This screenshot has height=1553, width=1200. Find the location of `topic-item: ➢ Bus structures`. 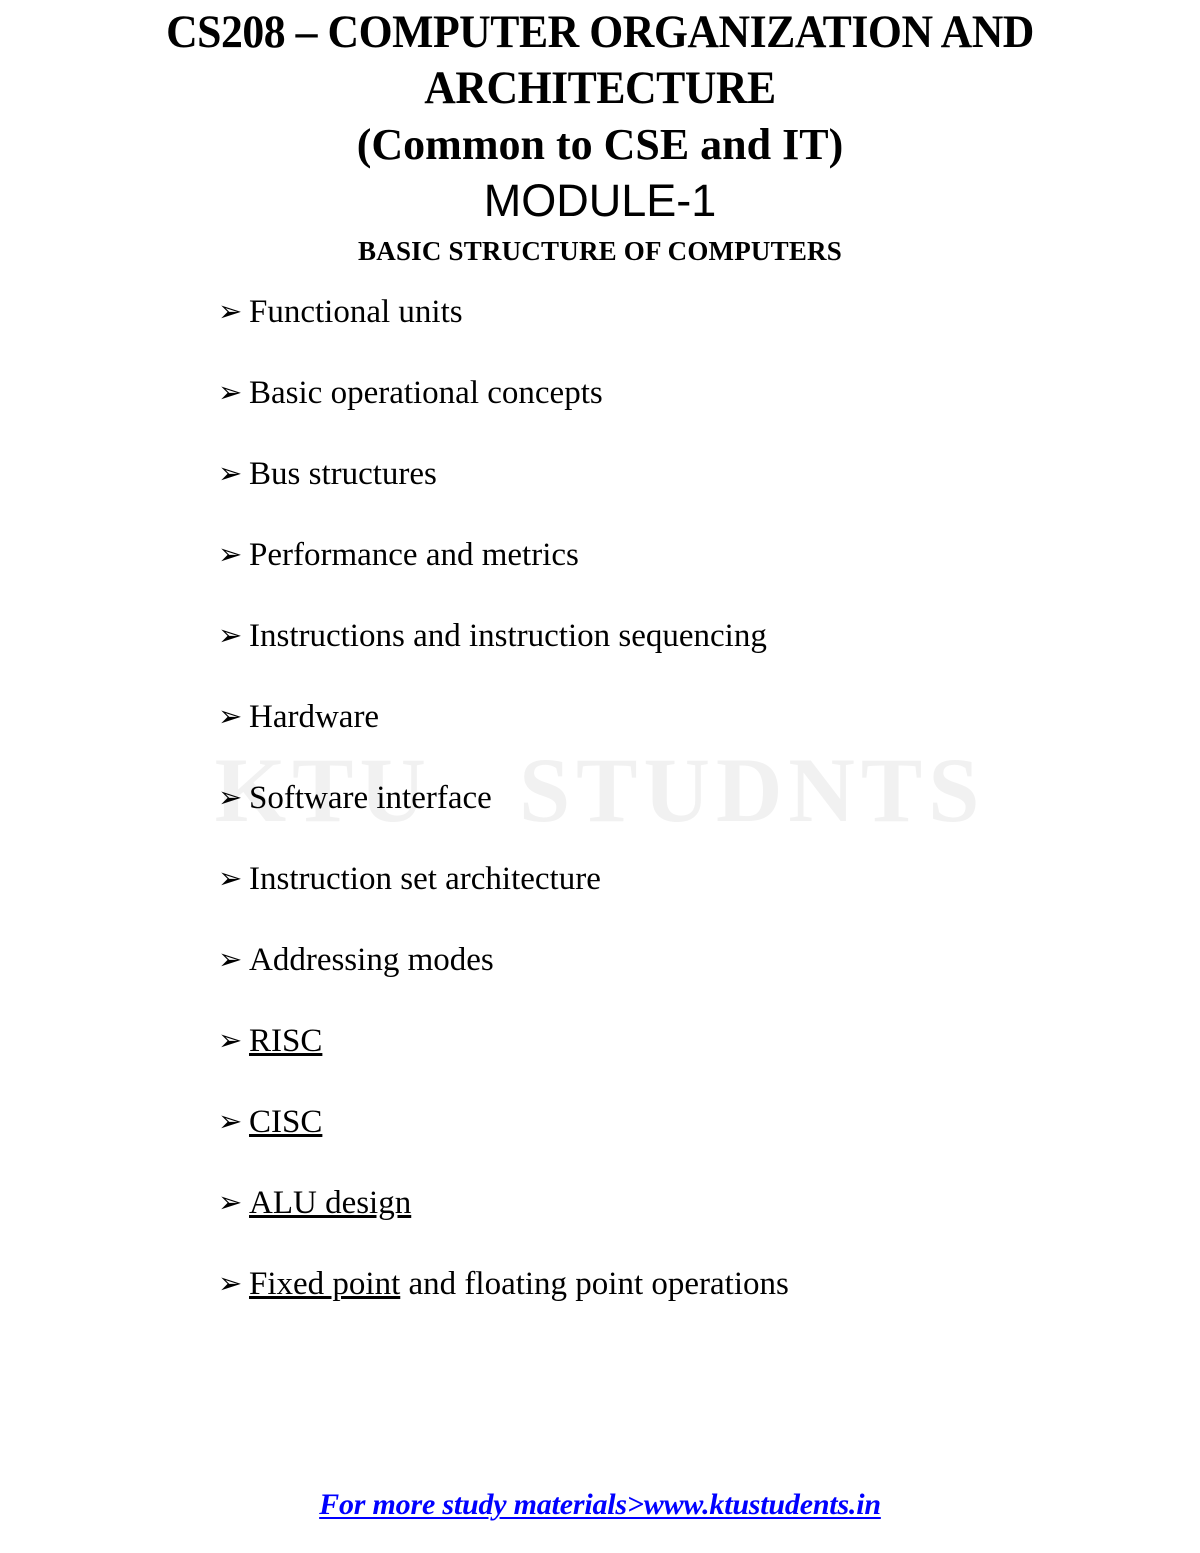

topic-item: ➢ Bus structures is located at coordinates (709, 474).